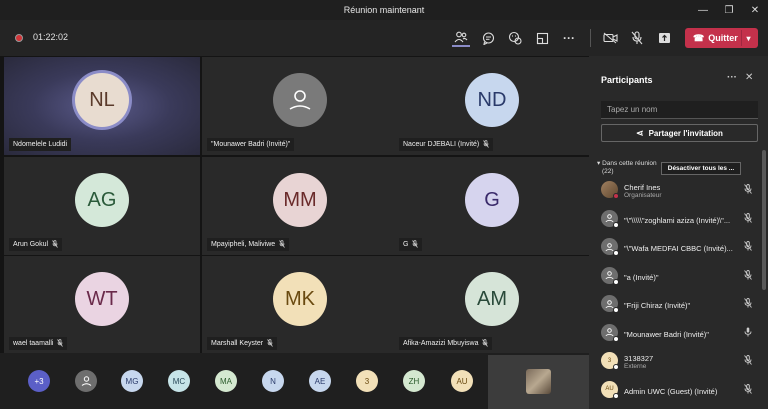 The height and width of the screenshot is (409, 768). I want to click on share-invite-label: Partager l'invitation, so click(685, 133).